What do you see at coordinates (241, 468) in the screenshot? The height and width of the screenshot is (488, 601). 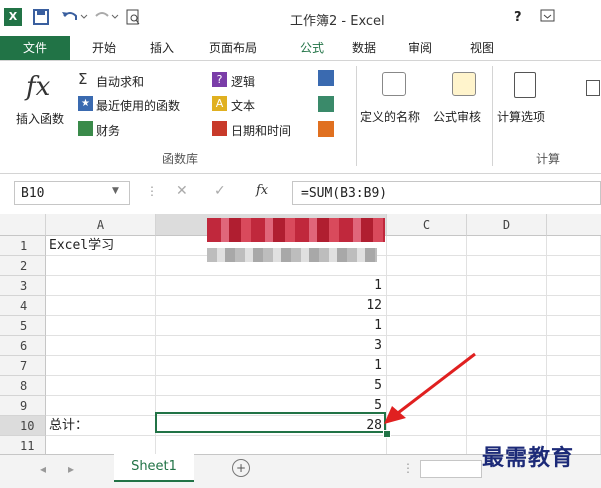 I see `add-sheet-icon: +` at bounding box center [241, 468].